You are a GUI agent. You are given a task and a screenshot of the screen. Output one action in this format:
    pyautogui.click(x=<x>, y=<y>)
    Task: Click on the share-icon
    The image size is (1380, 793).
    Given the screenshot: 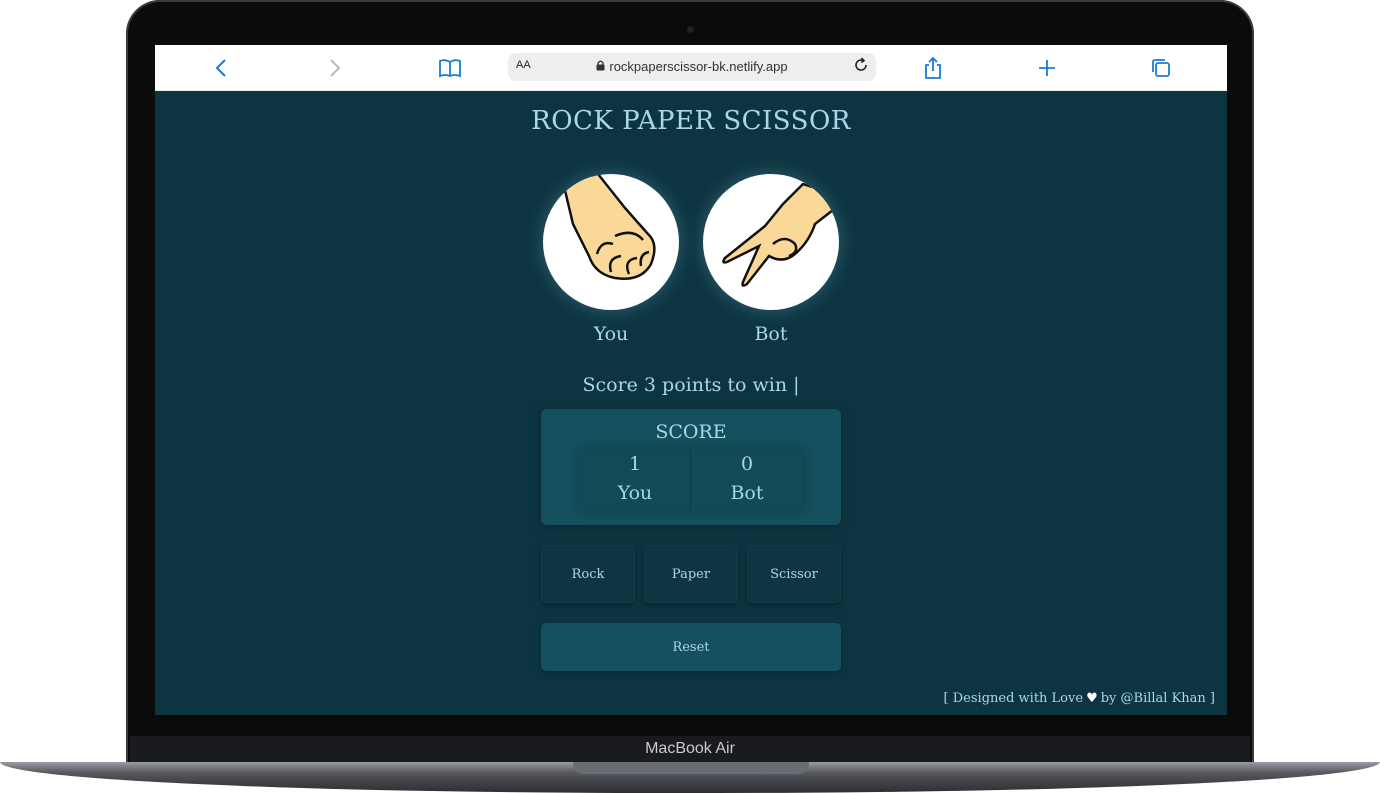 What is the action you would take?
    pyautogui.click(x=933, y=68)
    